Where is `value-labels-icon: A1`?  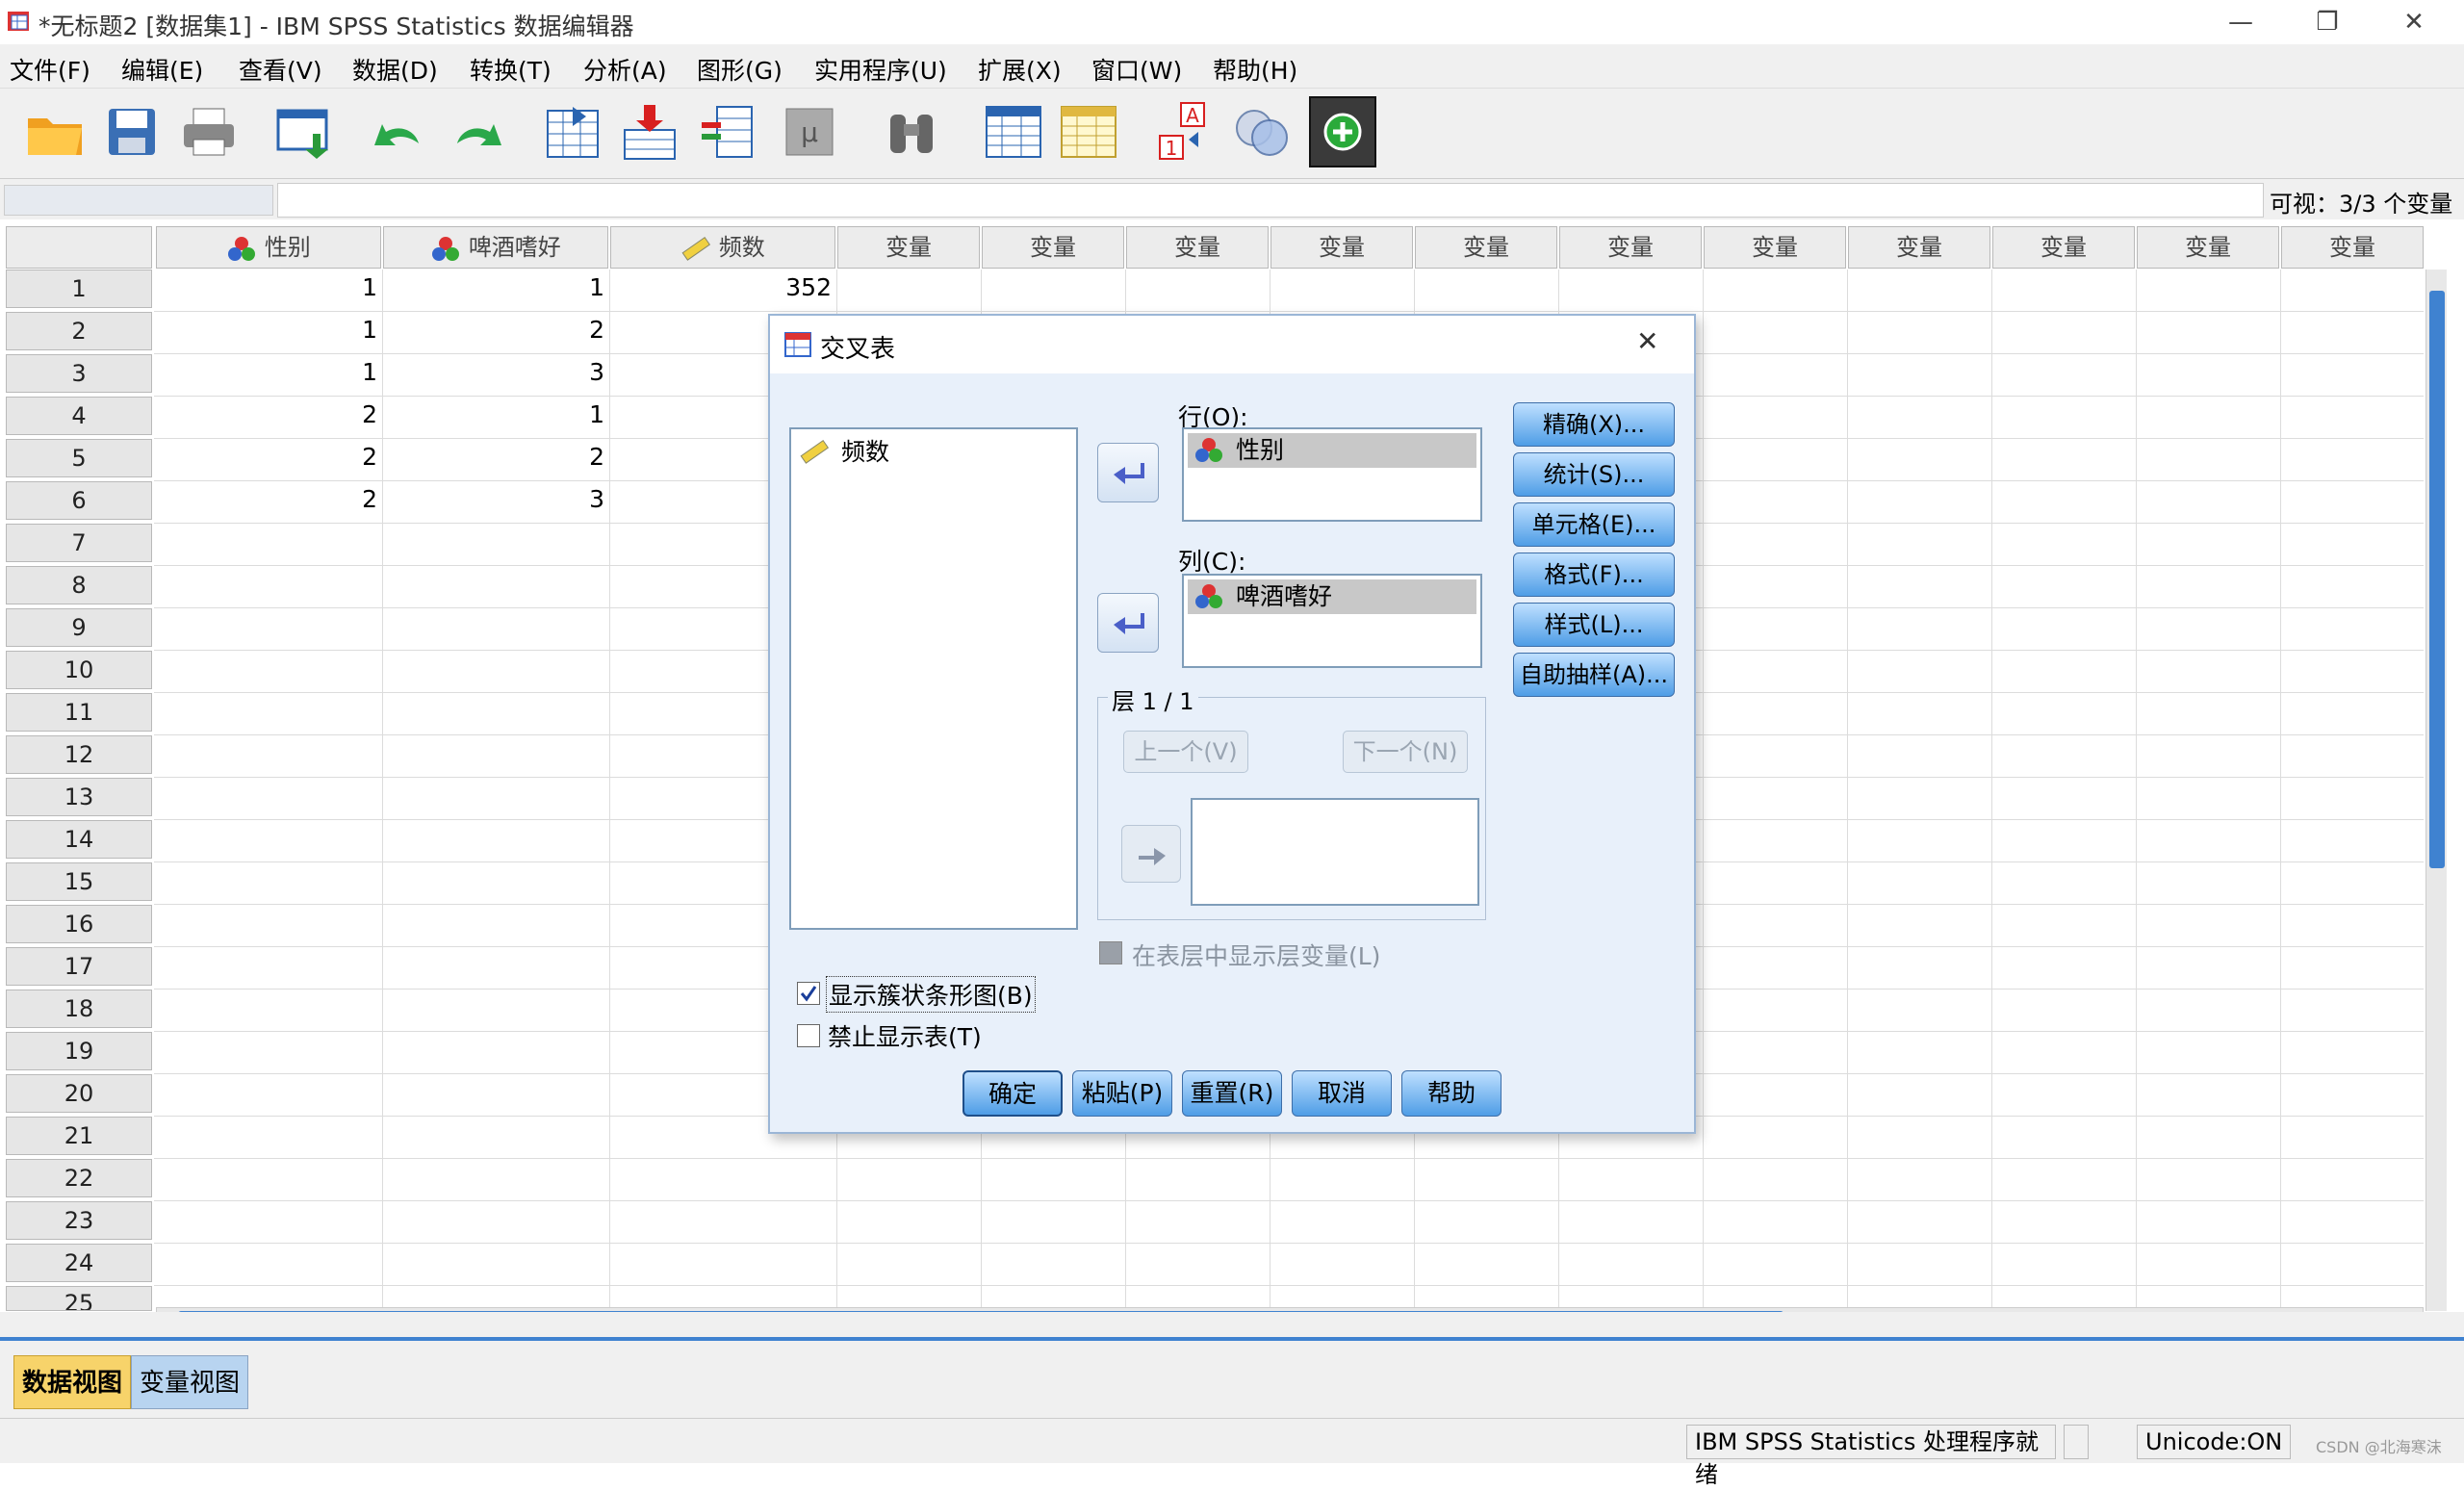 value-labels-icon: A1 is located at coordinates (1183, 131).